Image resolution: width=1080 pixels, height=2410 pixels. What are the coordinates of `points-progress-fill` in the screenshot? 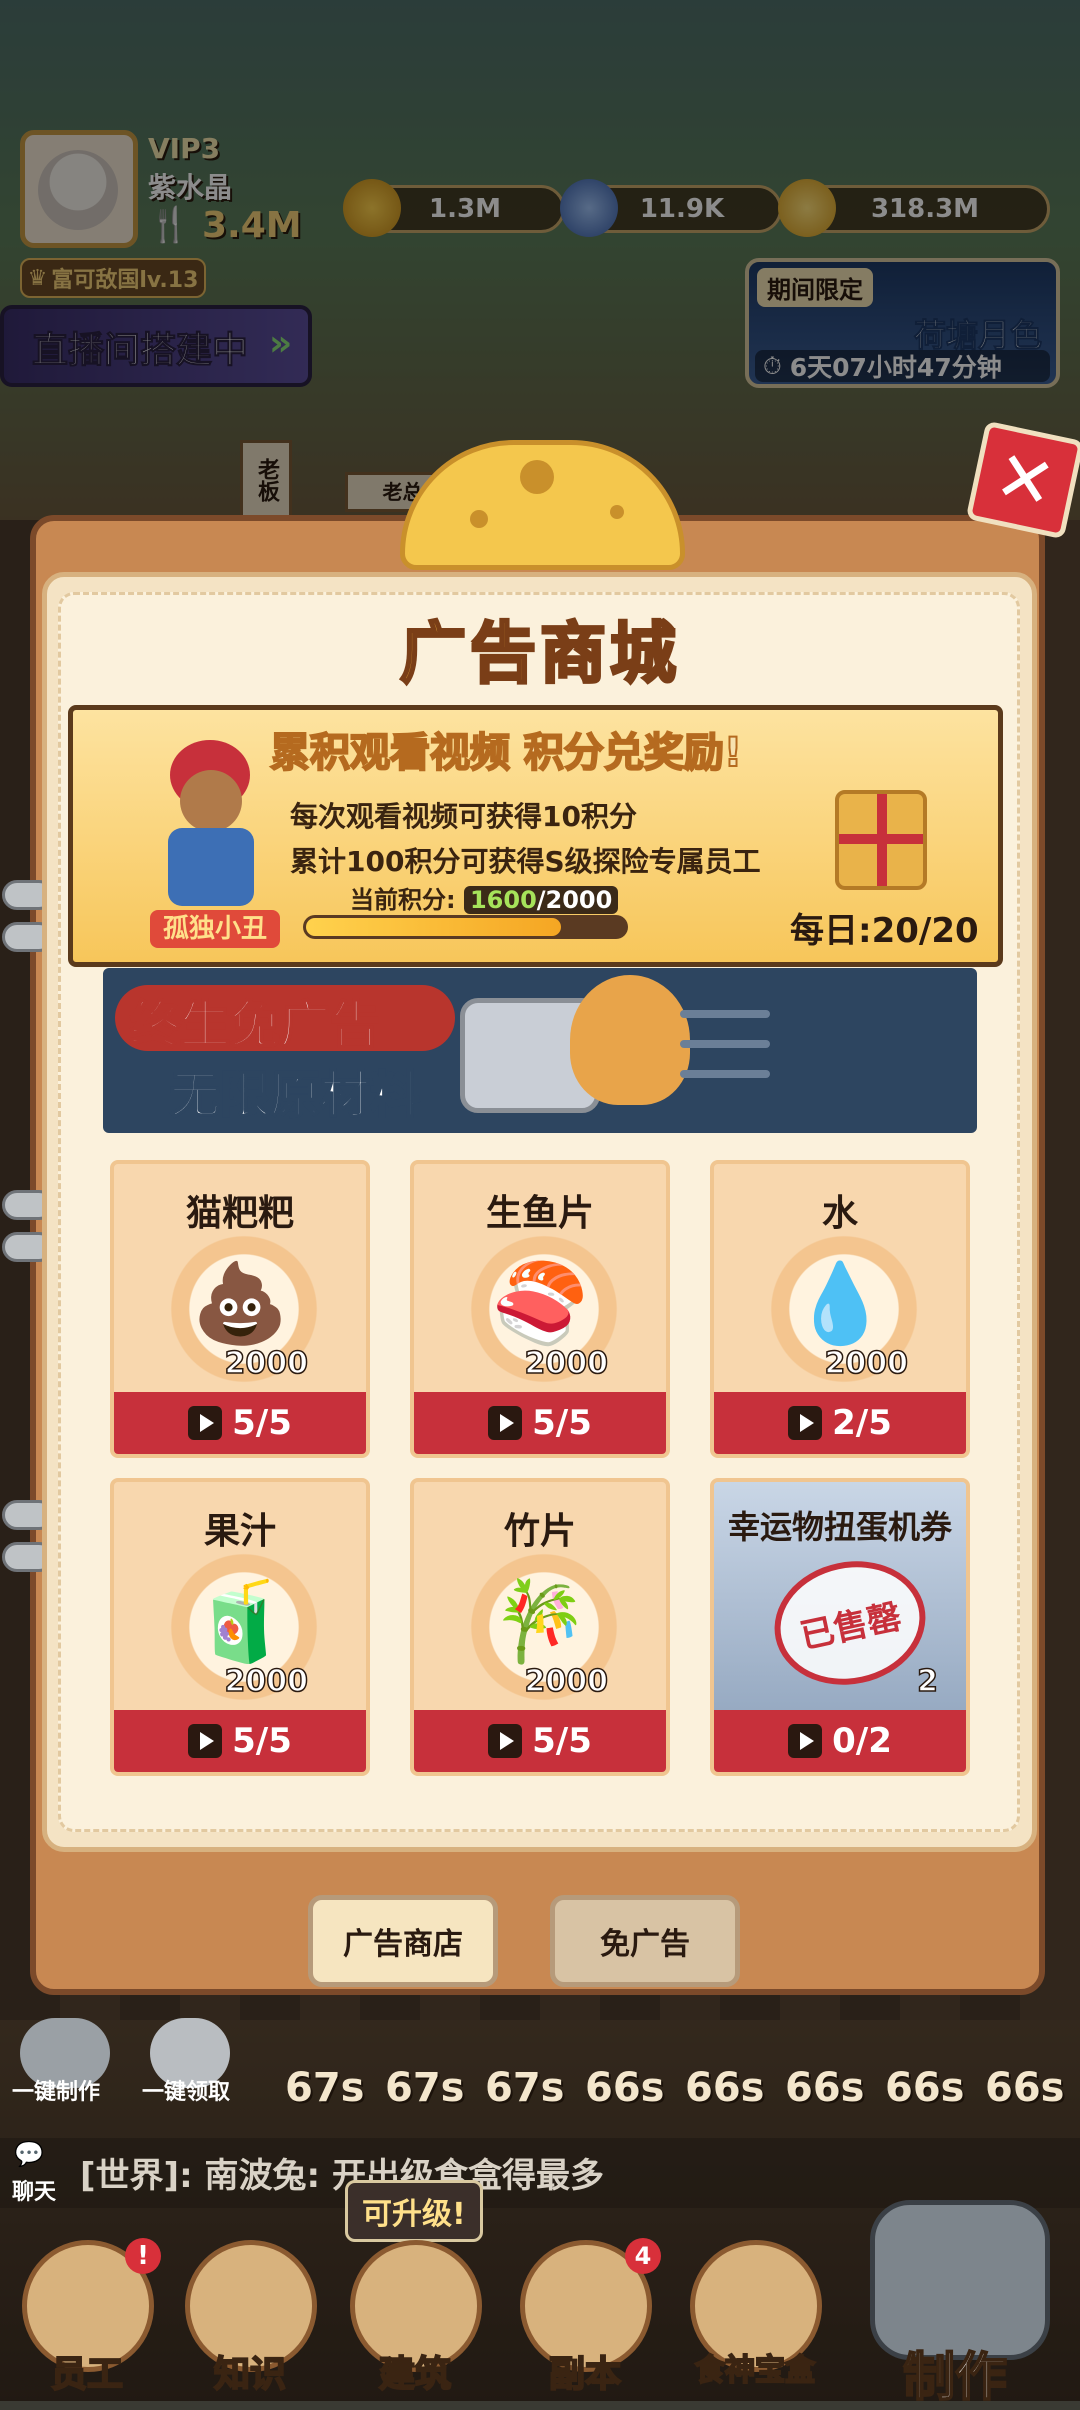 It's located at (433, 927).